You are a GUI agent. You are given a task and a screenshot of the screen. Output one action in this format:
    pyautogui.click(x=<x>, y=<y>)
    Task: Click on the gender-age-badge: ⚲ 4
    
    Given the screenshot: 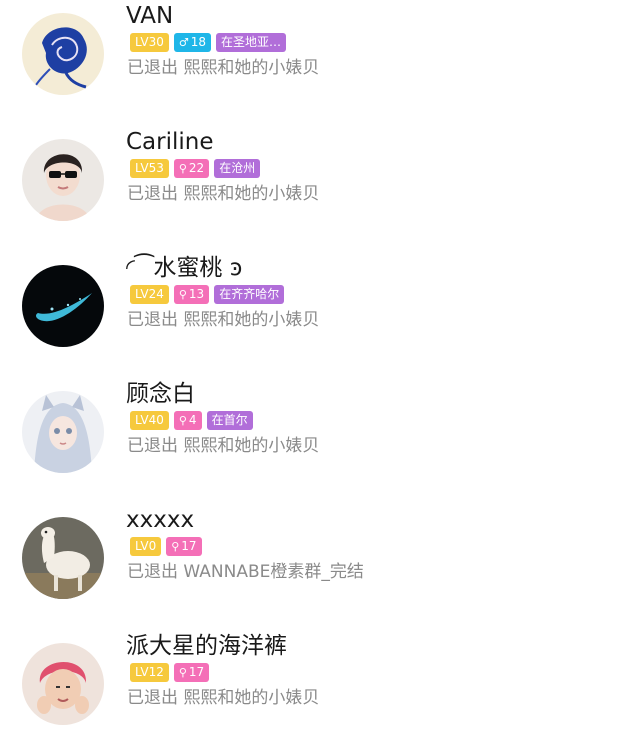 What is the action you would take?
    pyautogui.click(x=187, y=420)
    